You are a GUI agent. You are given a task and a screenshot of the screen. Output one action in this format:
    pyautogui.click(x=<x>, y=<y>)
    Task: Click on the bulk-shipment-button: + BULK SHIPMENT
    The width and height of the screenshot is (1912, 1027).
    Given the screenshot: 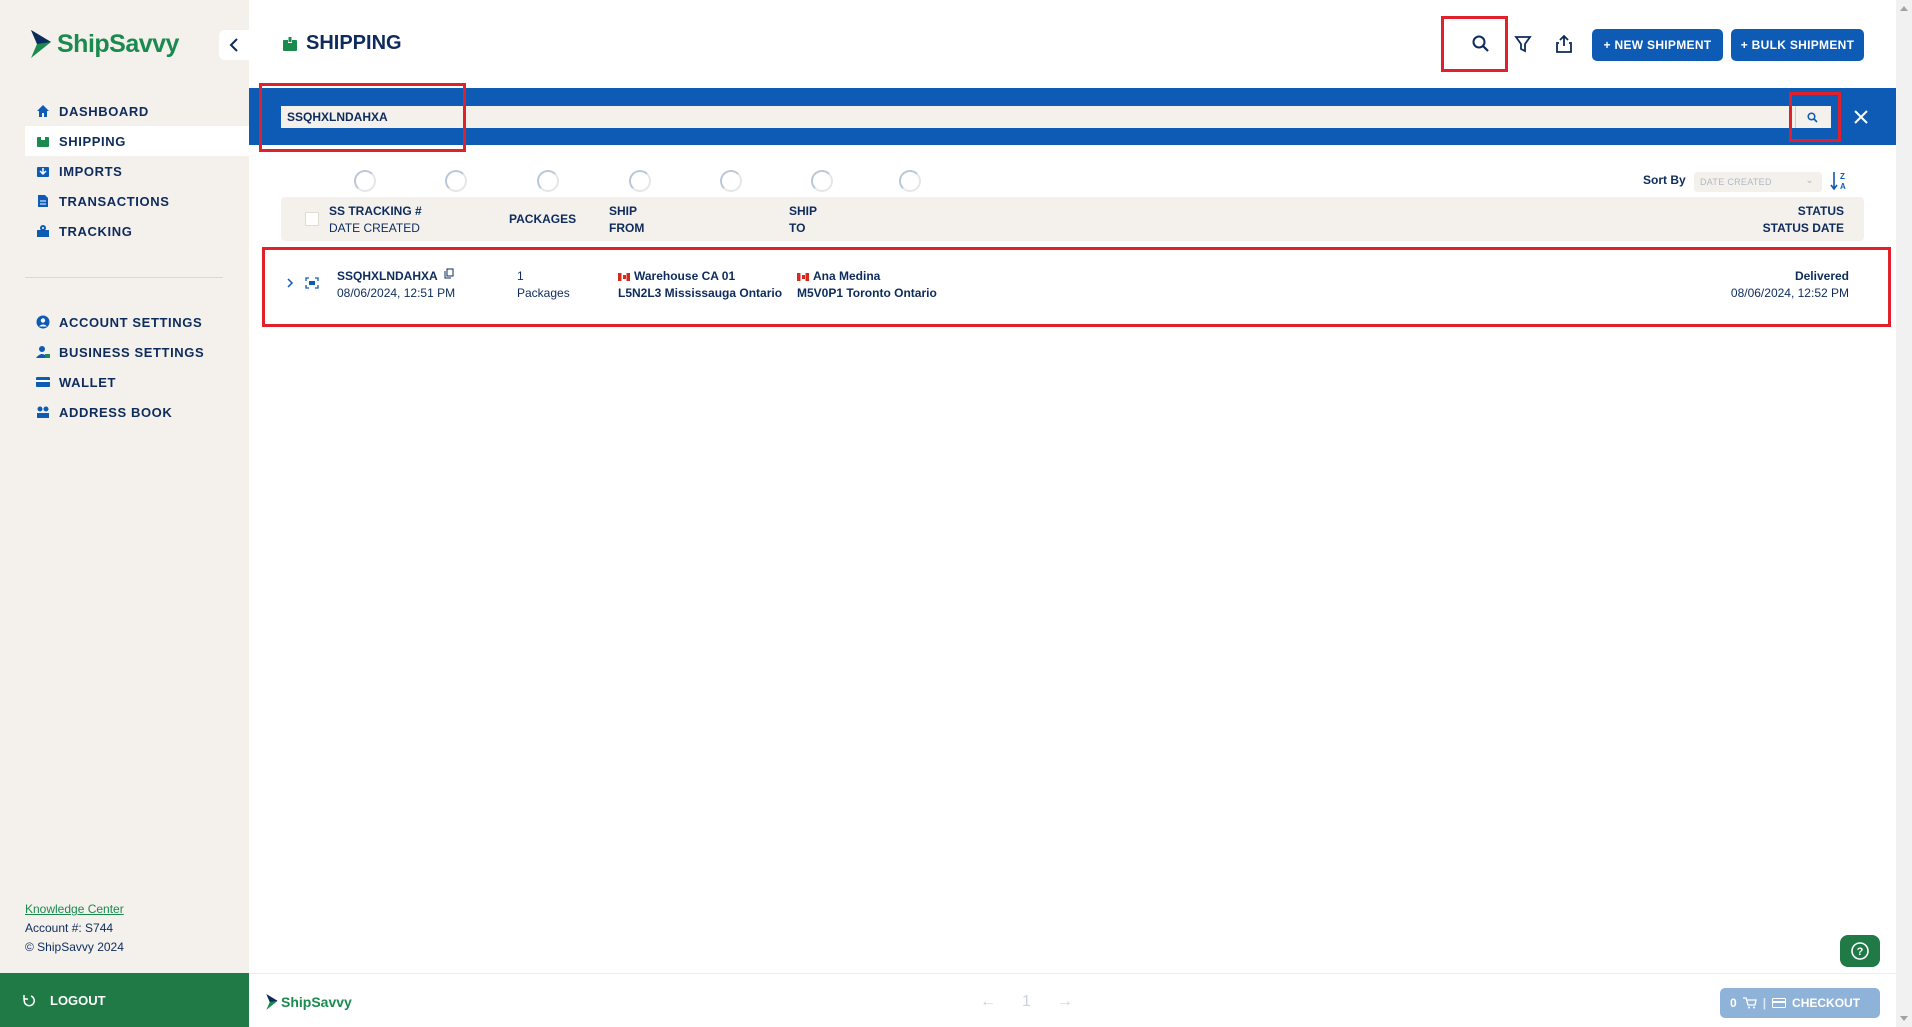 What is the action you would take?
    pyautogui.click(x=1797, y=45)
    